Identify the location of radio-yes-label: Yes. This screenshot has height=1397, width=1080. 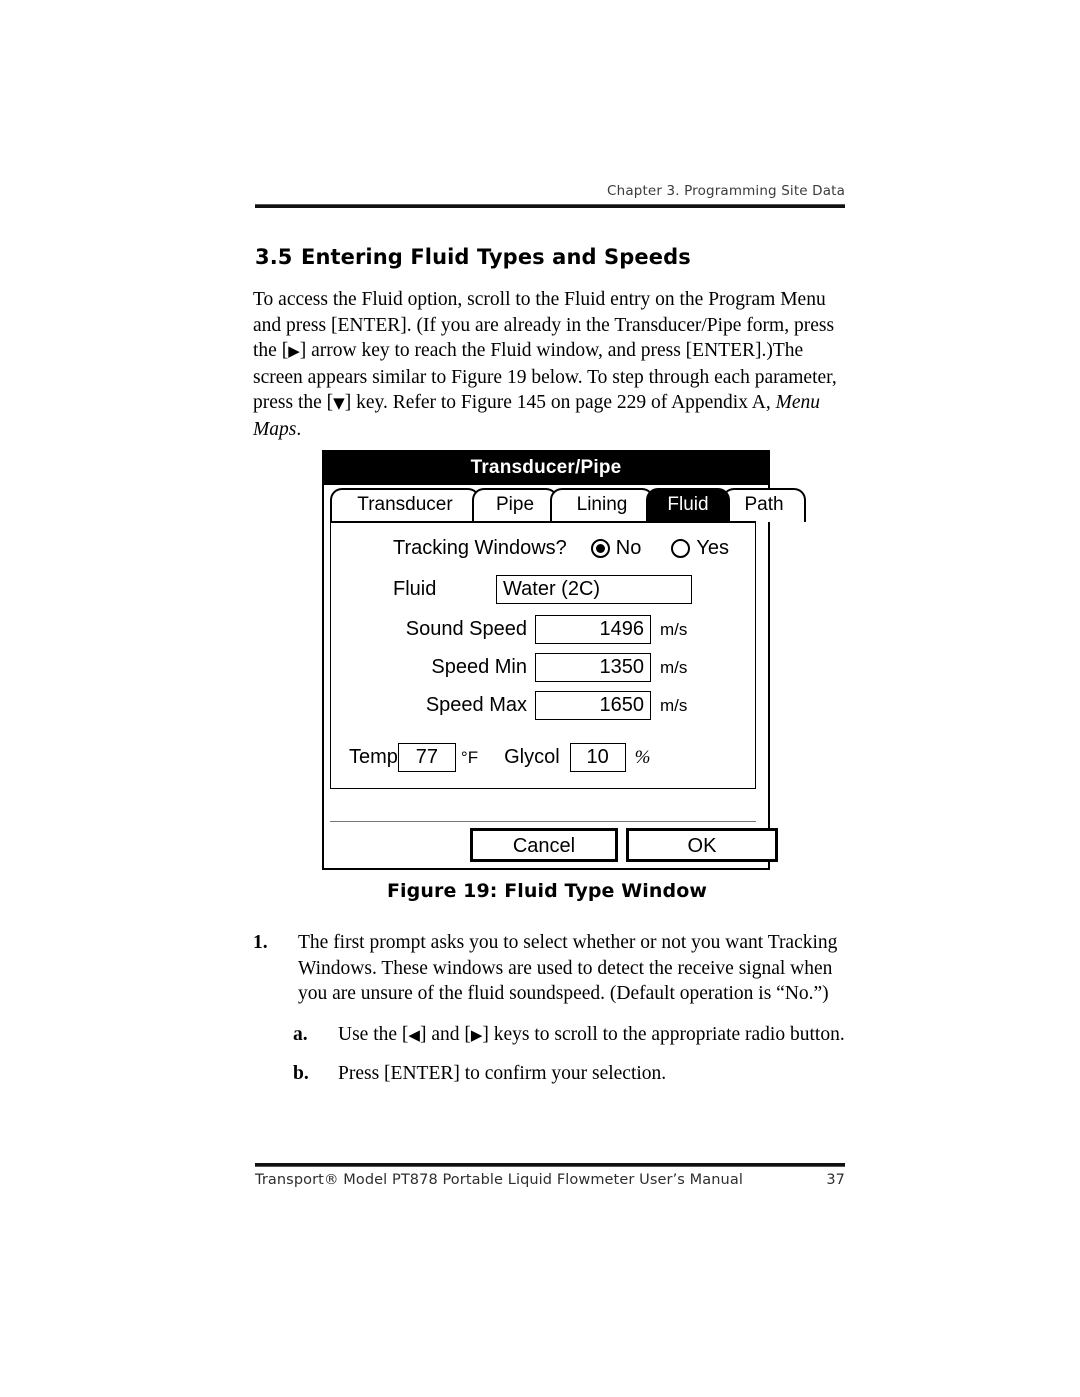
(712, 548).